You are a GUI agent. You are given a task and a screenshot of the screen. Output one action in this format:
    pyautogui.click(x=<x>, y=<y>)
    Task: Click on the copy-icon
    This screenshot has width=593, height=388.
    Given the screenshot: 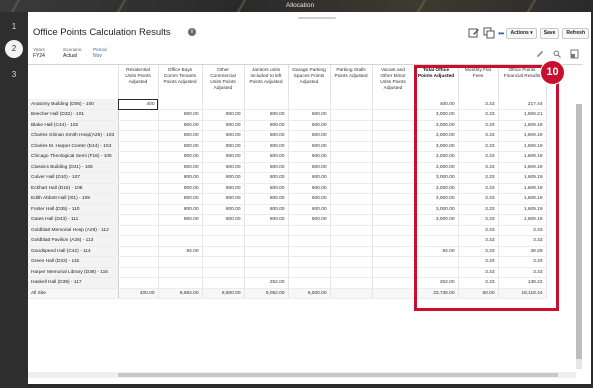 What is the action you would take?
    pyautogui.click(x=489, y=33)
    